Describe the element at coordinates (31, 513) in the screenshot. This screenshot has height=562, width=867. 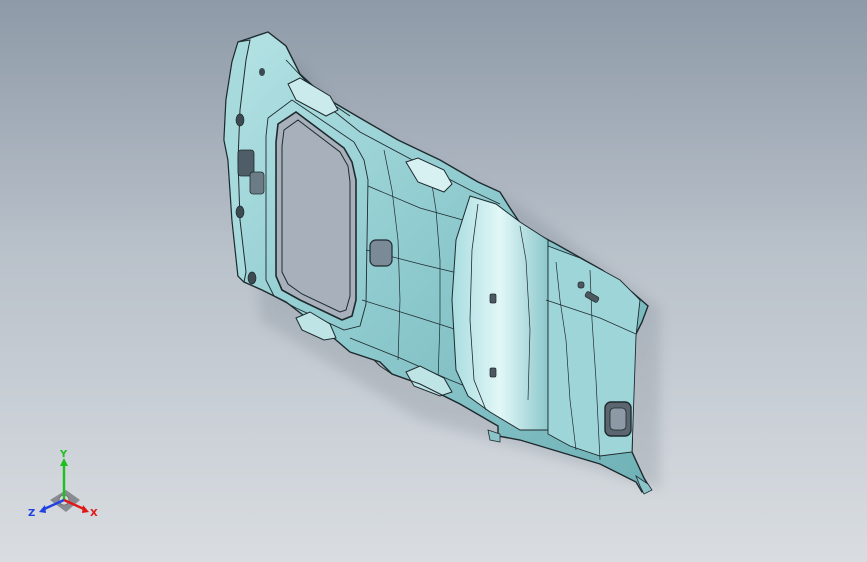
I see `z-axis-label: Z` at that location.